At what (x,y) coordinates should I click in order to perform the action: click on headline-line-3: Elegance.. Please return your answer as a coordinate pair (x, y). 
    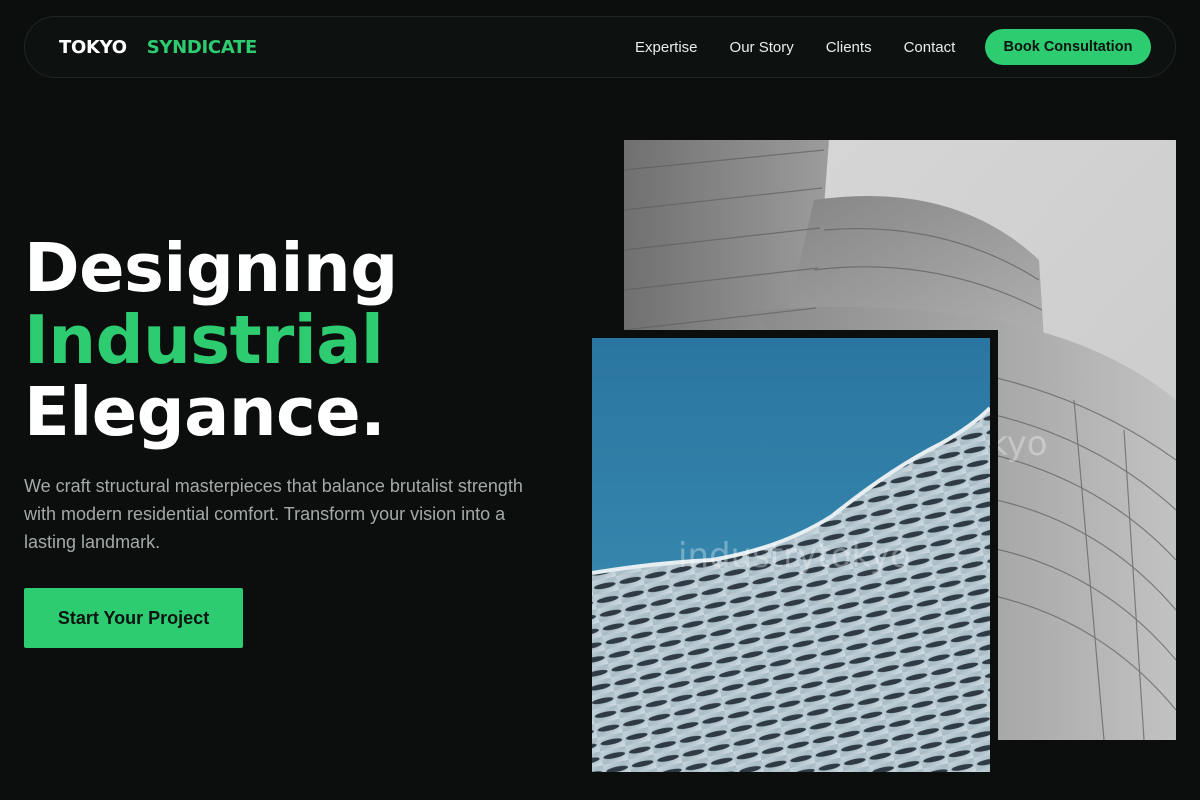
    Looking at the image, I should click on (205, 412).